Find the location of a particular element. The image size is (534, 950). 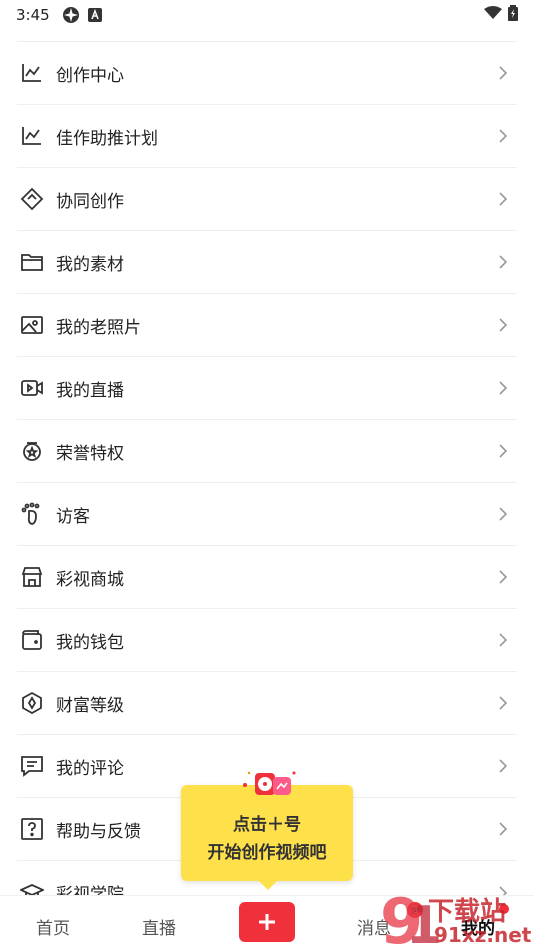

menu-item-materials: 我的素材 is located at coordinates (267, 262).